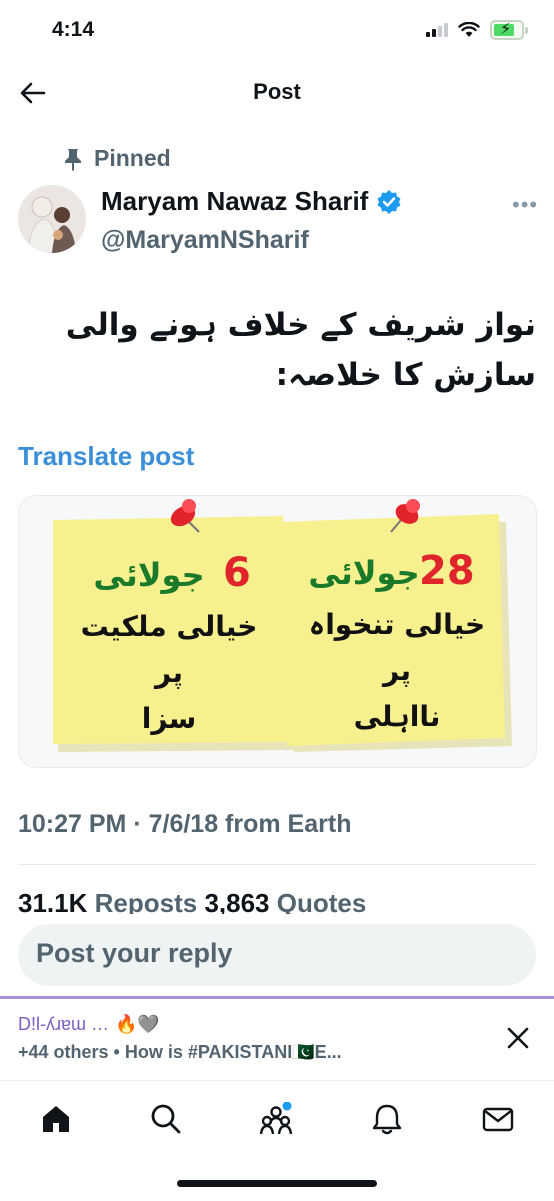 This screenshot has width=554, height=1201. What do you see at coordinates (447, 571) in the screenshot?
I see `right-note-number: 28` at bounding box center [447, 571].